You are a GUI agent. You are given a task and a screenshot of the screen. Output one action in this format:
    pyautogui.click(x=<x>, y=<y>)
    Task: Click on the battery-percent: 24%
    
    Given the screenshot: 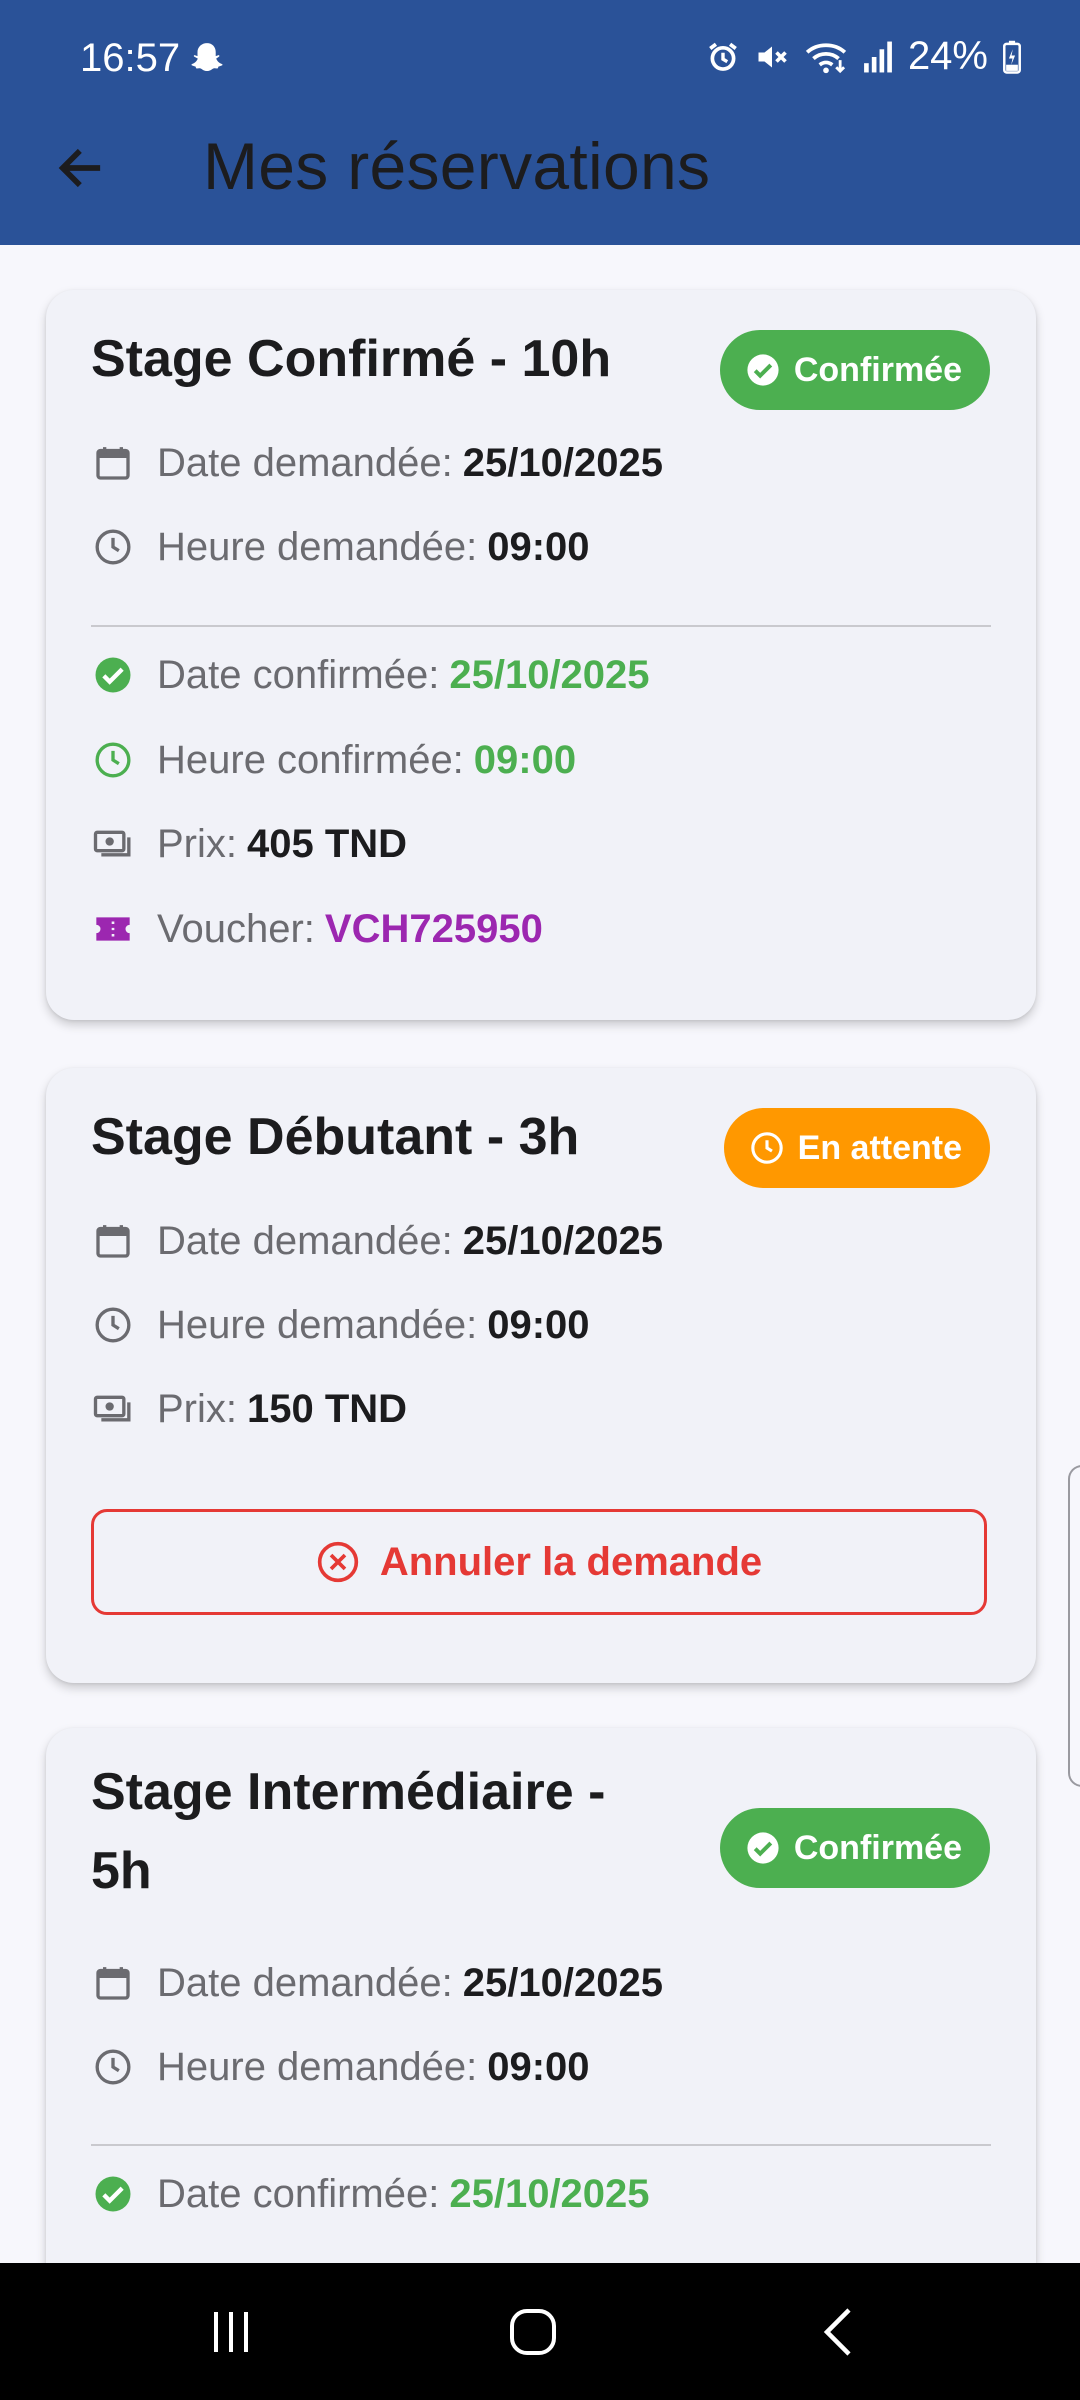 What is the action you would take?
    pyautogui.click(x=947, y=56)
    